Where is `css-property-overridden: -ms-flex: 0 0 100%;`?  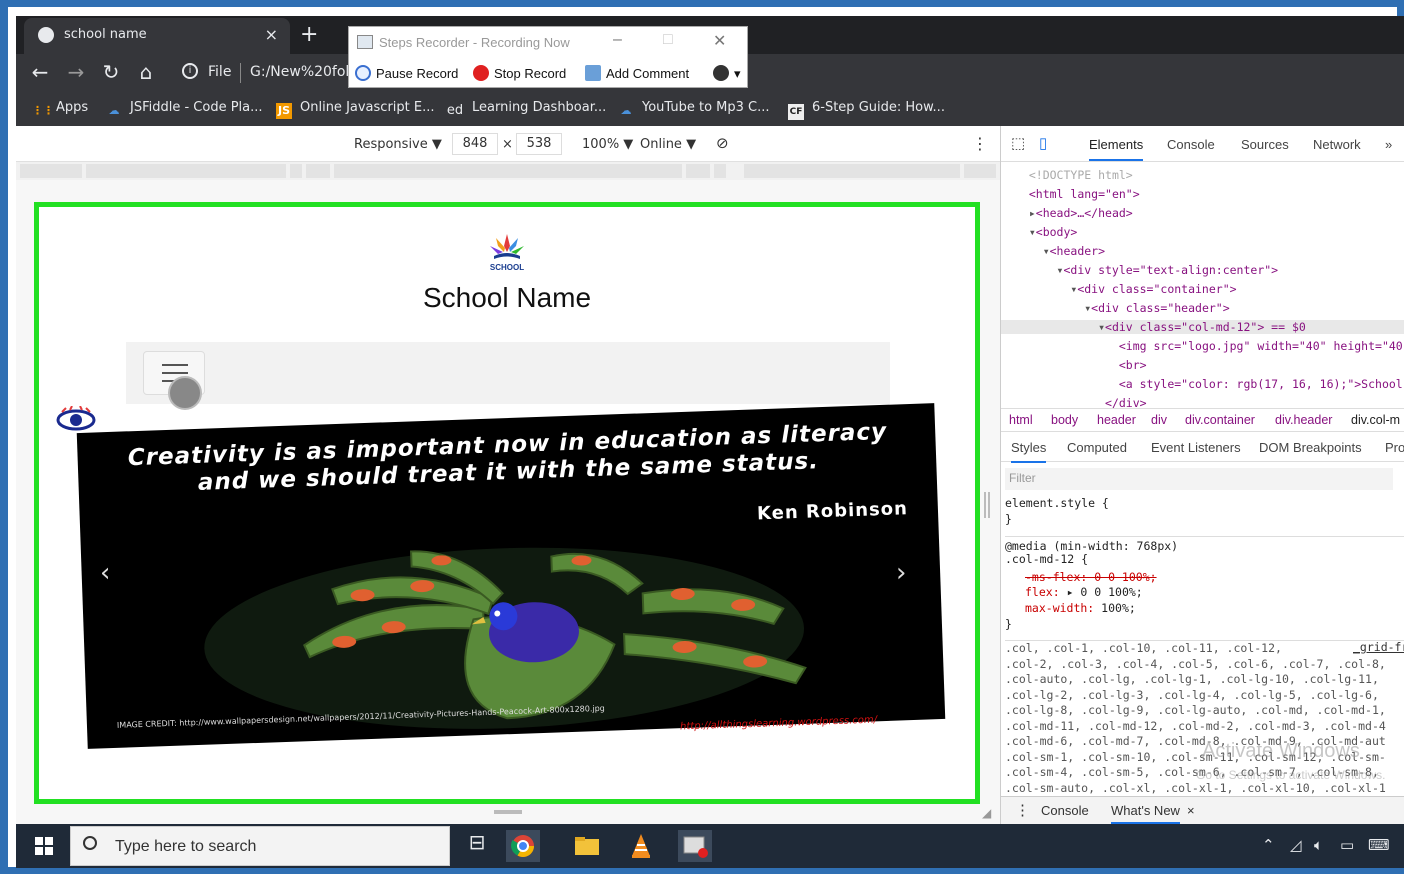
css-property-overridden: -ms-flex: 0 0 100%; is located at coordinates (1214, 577).